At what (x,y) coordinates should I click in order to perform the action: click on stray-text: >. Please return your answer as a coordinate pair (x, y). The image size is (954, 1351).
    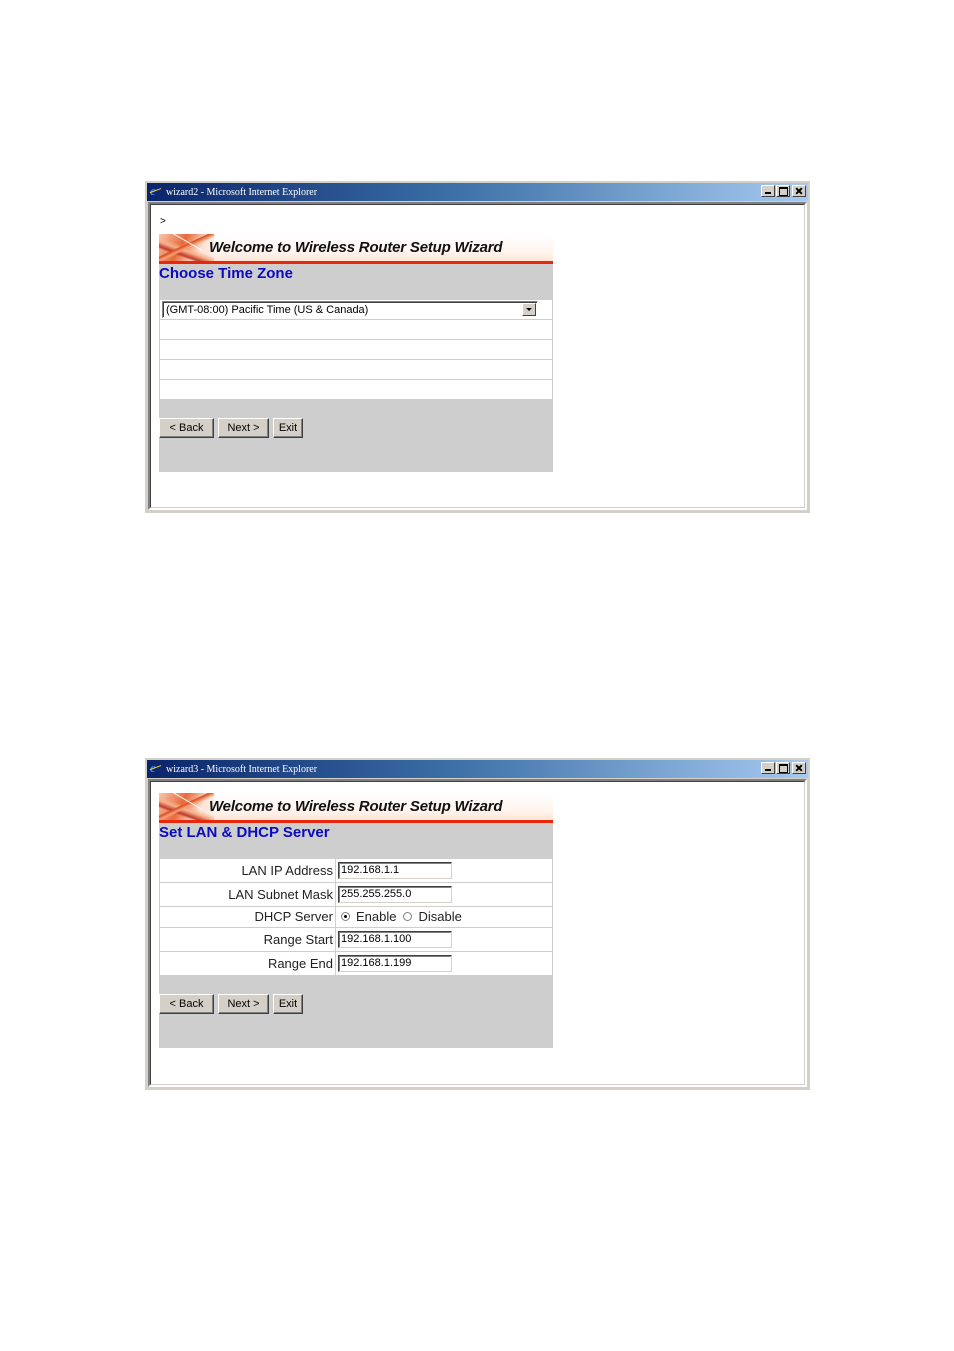
    Looking at the image, I should click on (163, 221).